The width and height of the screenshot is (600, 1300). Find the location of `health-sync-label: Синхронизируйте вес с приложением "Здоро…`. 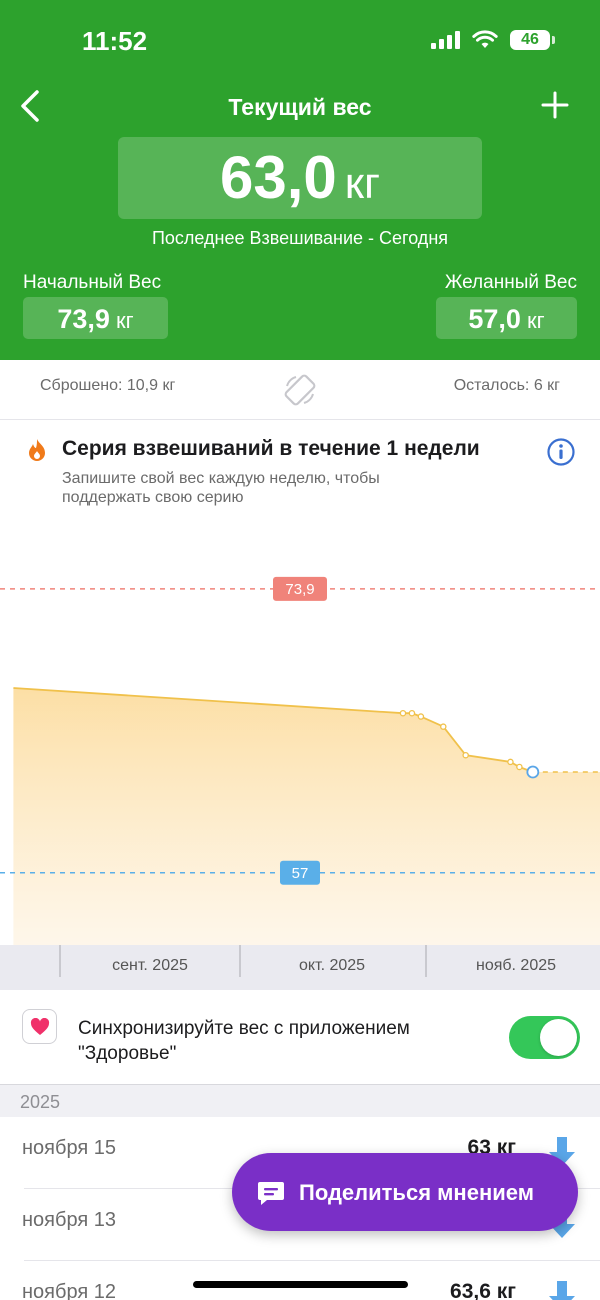

health-sync-label: Синхронизируйте вес с приложением "Здоро… is located at coordinates (244, 1041).